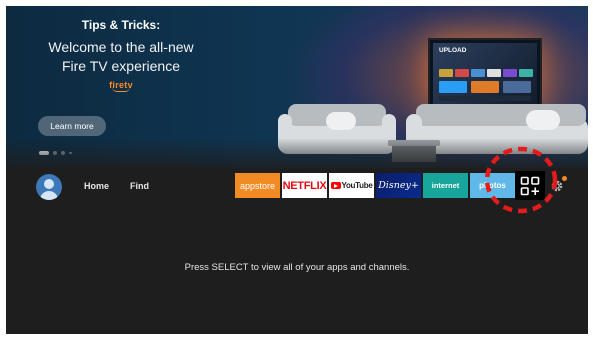 This screenshot has width=593, height=338. I want to click on profile-avatar, so click(49, 187).